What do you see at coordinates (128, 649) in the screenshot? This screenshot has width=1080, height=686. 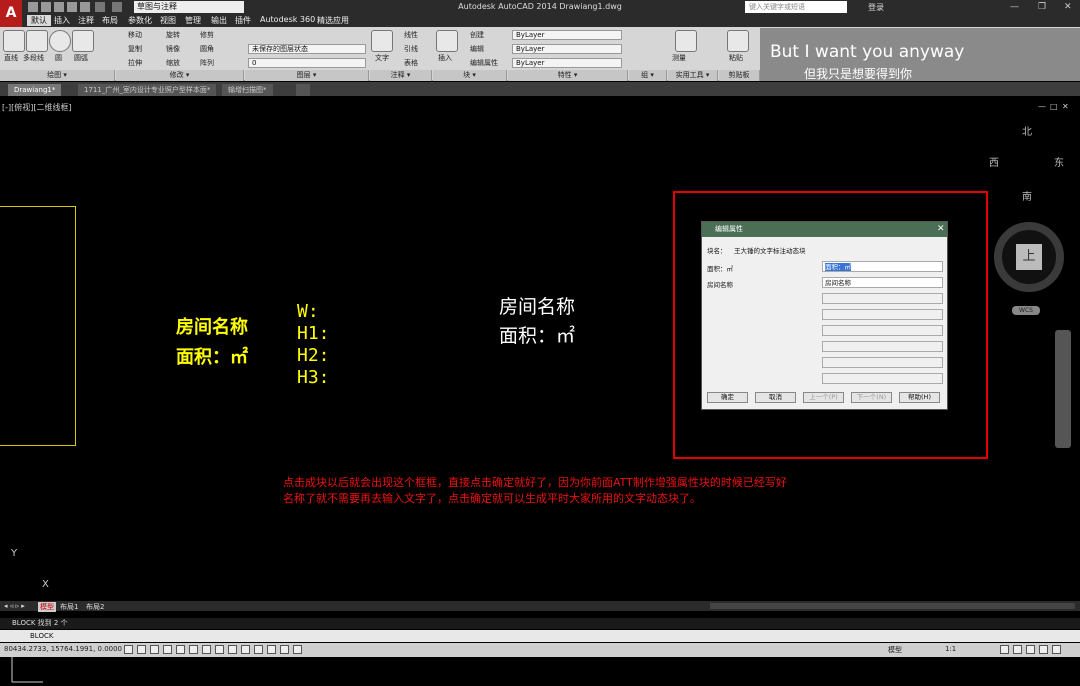 I see `infer-constraints-icon` at bounding box center [128, 649].